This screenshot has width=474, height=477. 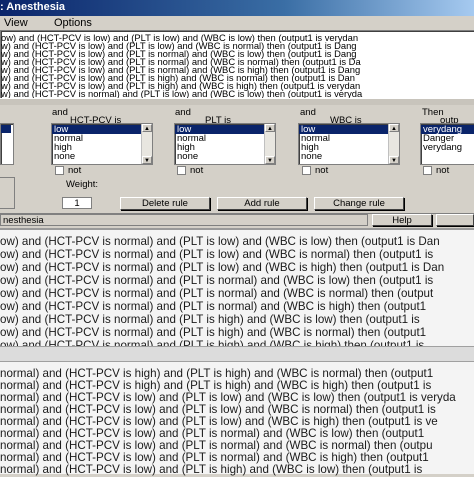 I want to click on weight-input: 1, so click(x=77, y=203).